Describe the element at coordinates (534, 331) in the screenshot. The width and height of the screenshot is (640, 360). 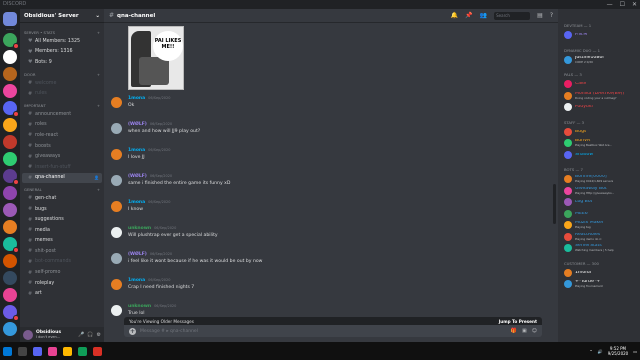
I see `emoji-icon: ☺` at that location.